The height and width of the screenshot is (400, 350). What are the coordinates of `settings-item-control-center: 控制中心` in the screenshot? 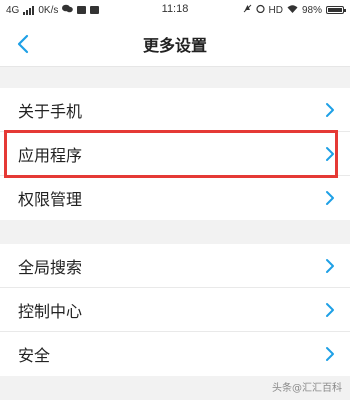 It's located at (175, 310).